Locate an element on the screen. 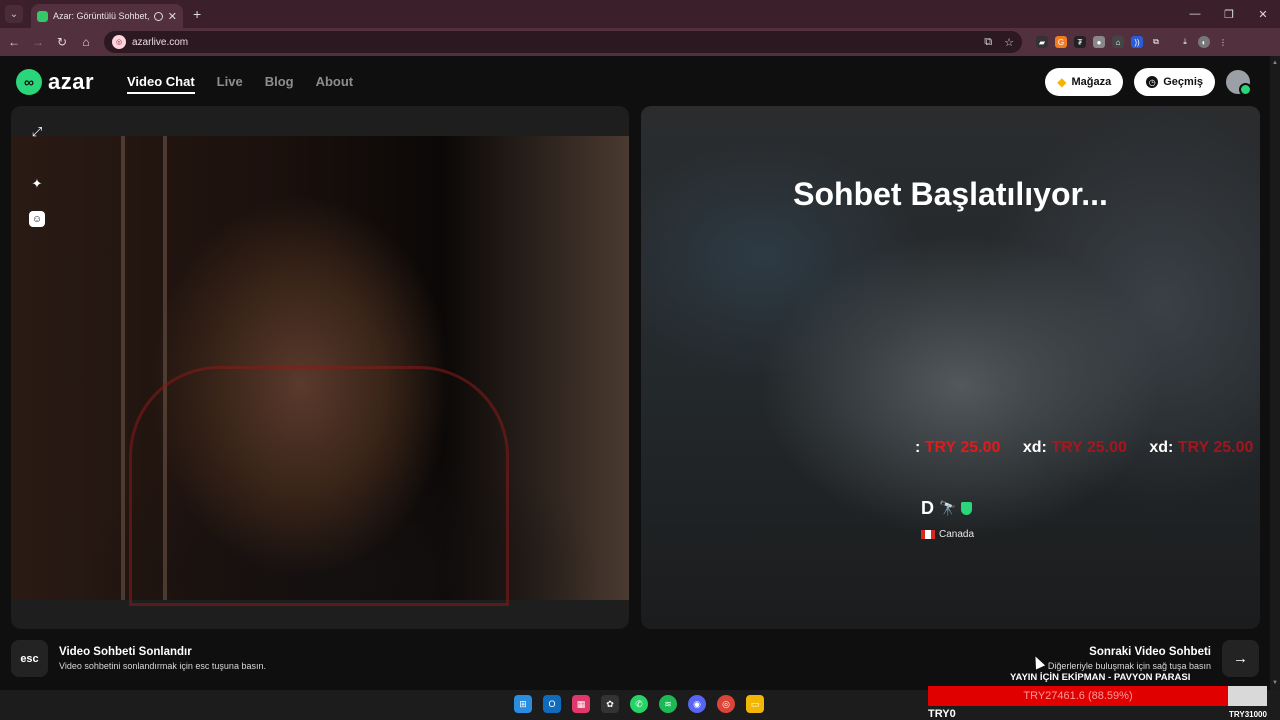  azar-logo: ∞ azar is located at coordinates (55, 82).